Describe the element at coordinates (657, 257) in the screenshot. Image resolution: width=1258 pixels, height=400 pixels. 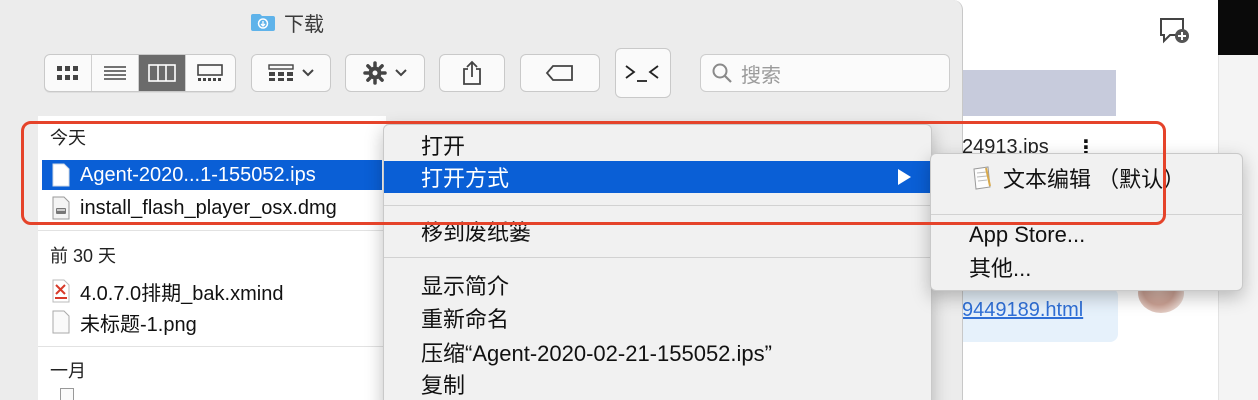
I see `menu-separator` at that location.